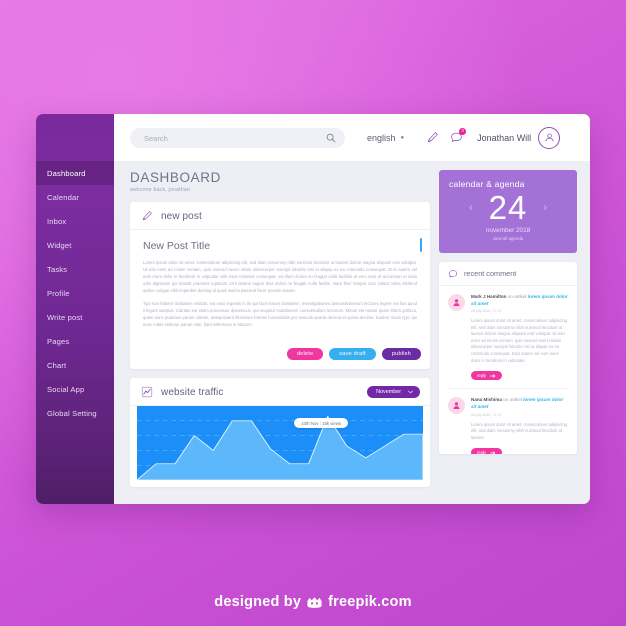 This screenshot has height=626, width=626. Describe the element at coordinates (446, 136) in the screenshot. I see `topbar-icons: 3` at that location.